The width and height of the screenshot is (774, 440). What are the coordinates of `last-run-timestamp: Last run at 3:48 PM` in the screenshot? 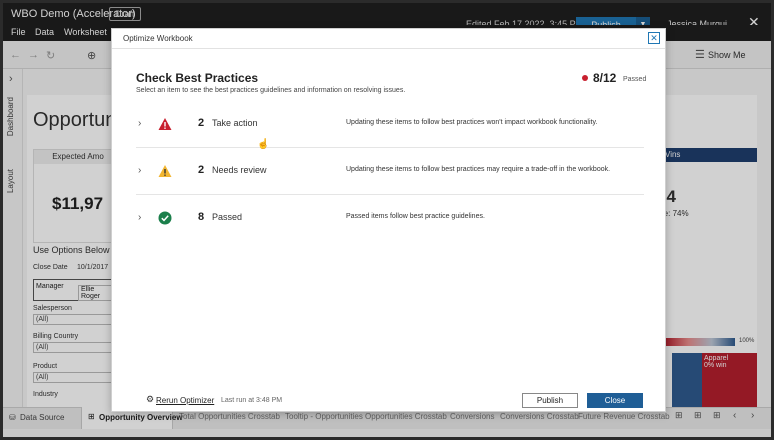 It's located at (252, 400).